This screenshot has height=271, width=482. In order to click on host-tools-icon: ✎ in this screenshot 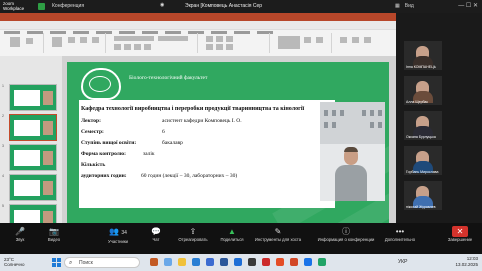, I will do `click(278, 231)`.